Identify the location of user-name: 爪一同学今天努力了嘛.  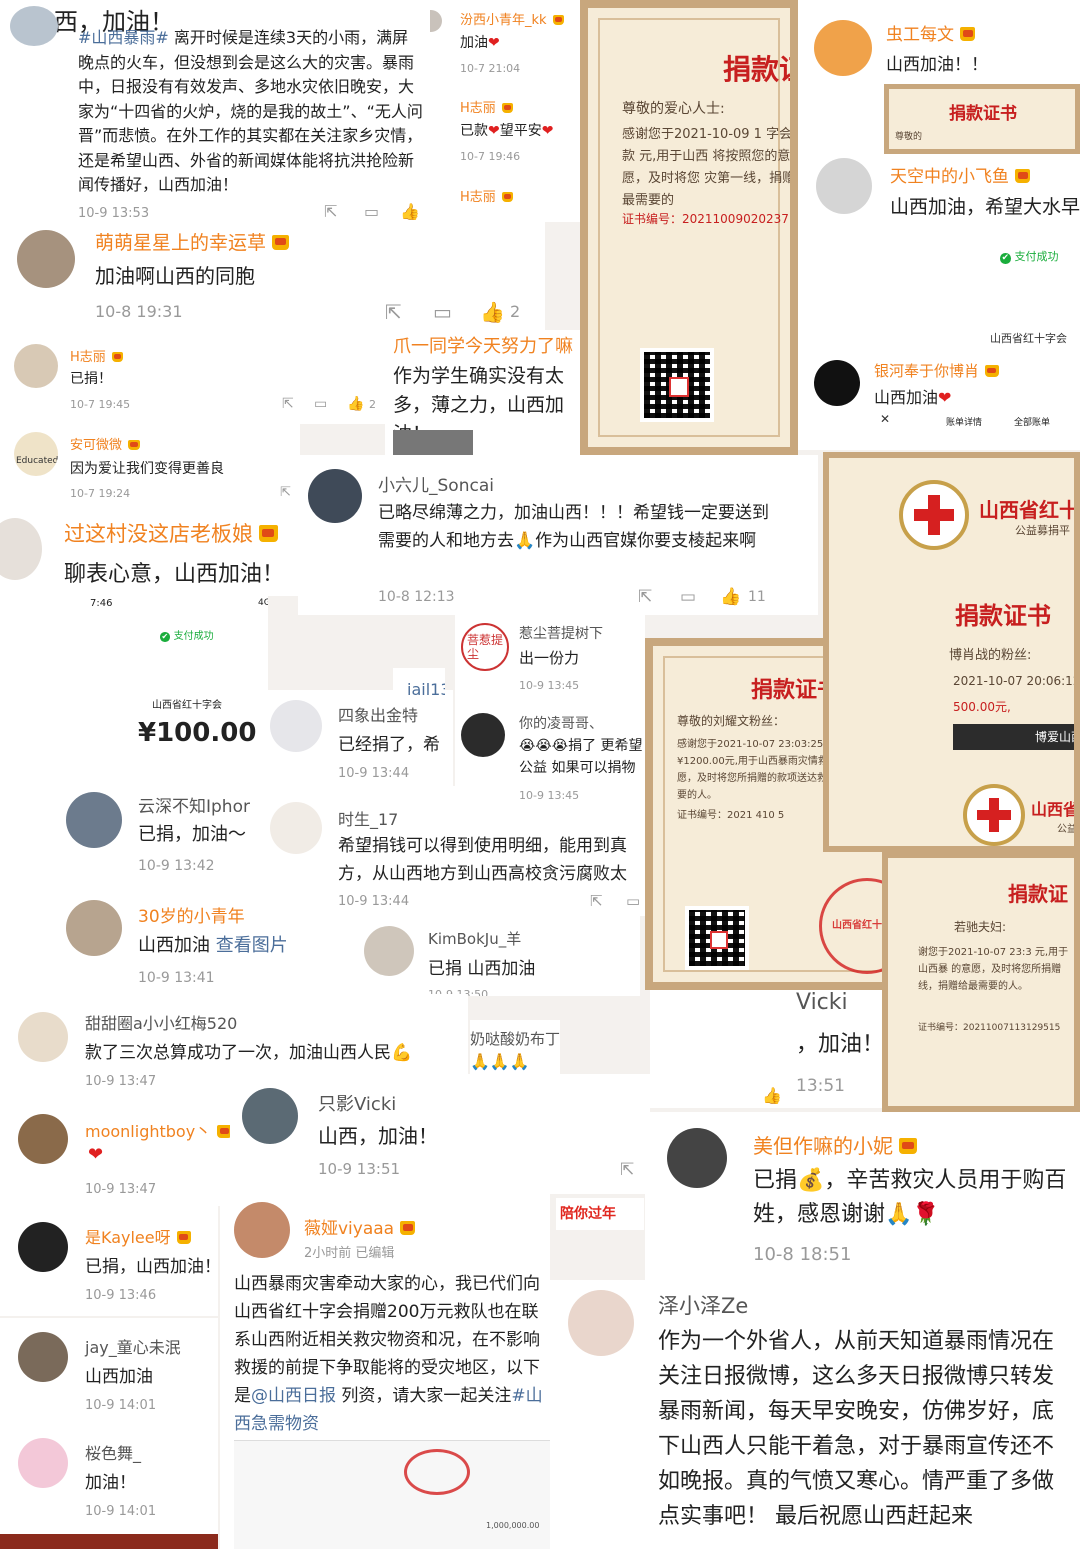
(483, 345).